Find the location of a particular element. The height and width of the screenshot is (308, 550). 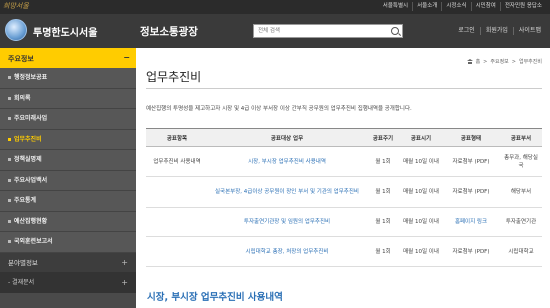

util-link-about: 서울소개 is located at coordinates (426, 6).